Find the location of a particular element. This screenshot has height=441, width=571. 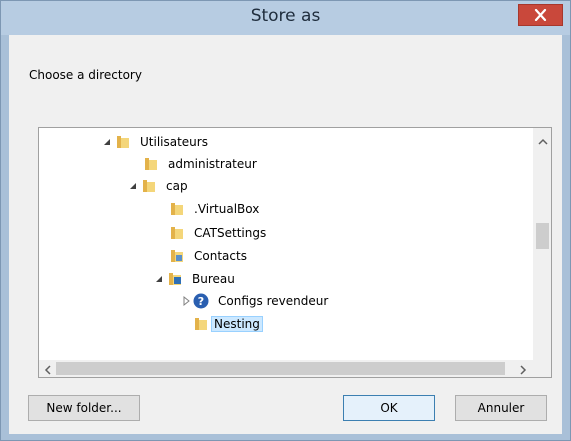

dialog-title: Store as is located at coordinates (285, 16).